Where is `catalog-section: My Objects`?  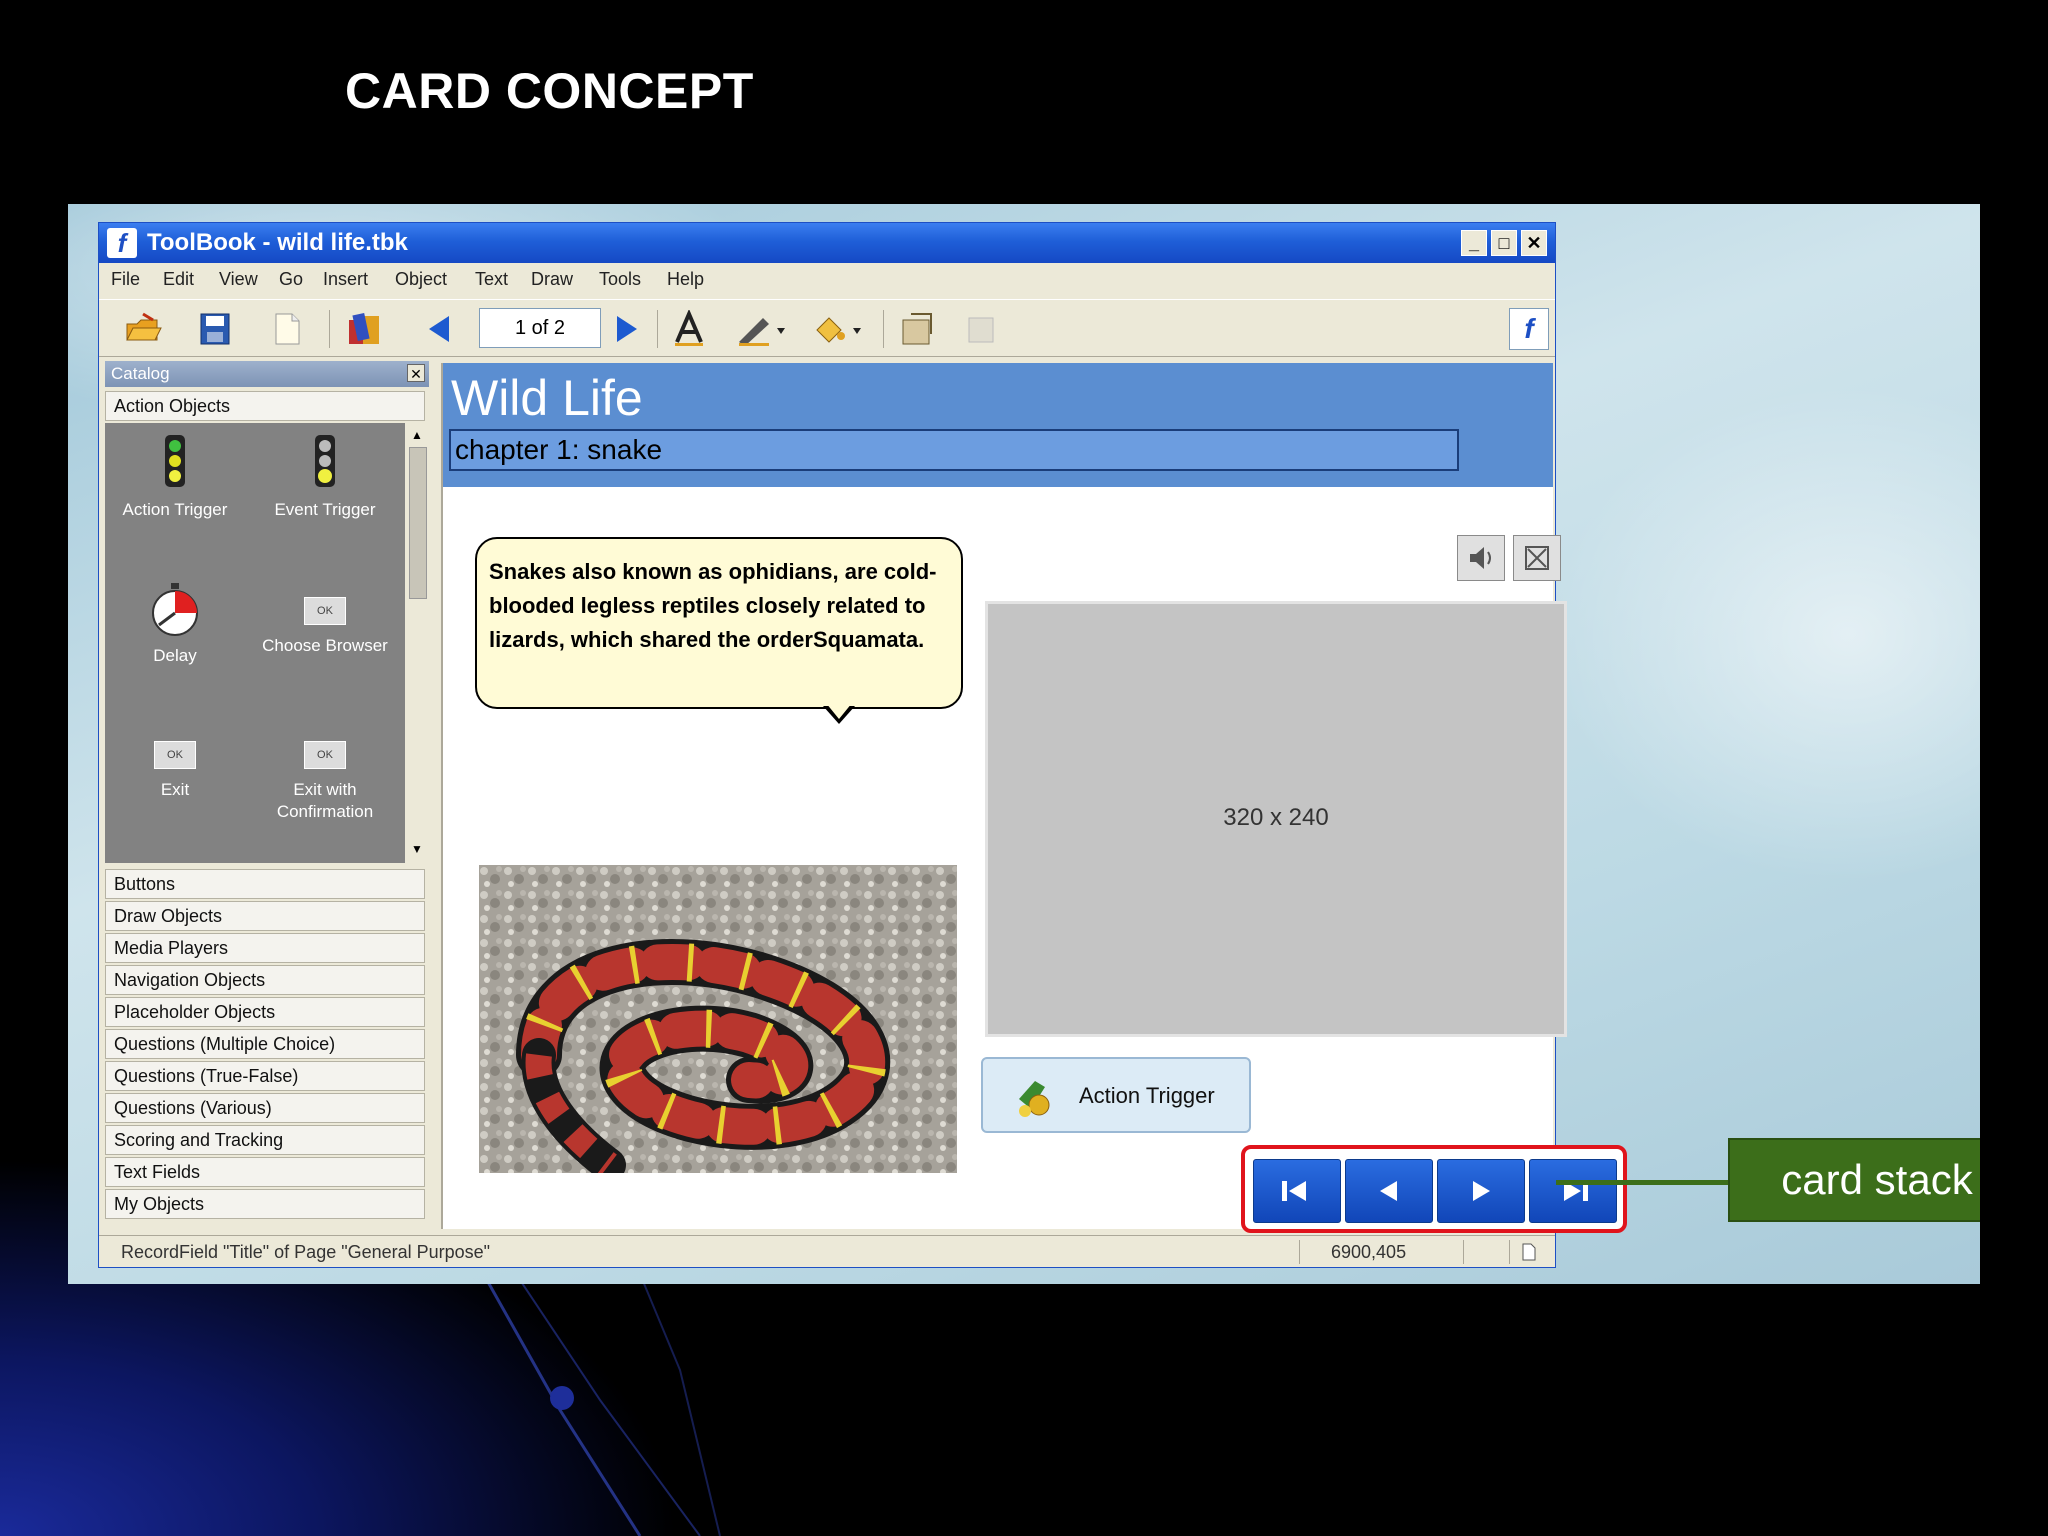
catalog-section: My Objects is located at coordinates (265, 1204).